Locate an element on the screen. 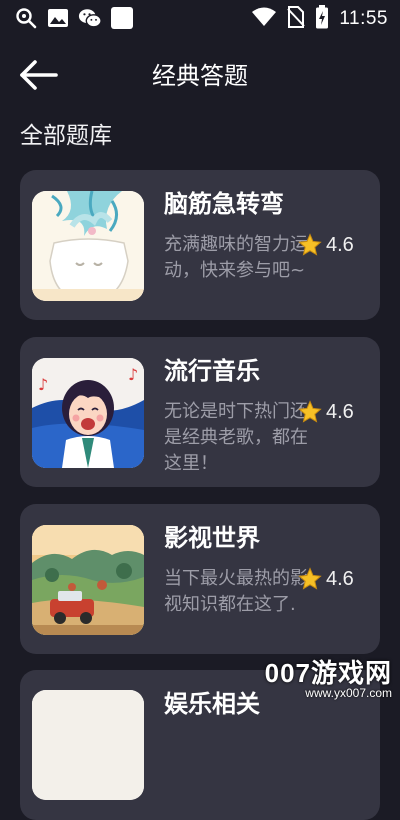 This screenshot has height=820, width=400. battery-charging-icon is located at coordinates (322, 19).